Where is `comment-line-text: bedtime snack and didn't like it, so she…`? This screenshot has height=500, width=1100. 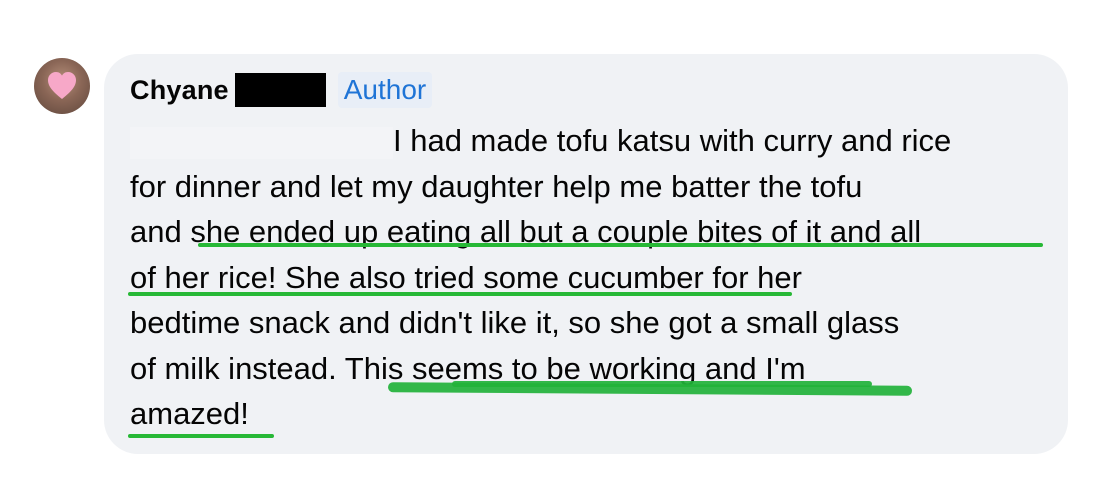 comment-line-text: bedtime snack and didn't like it, so she… is located at coordinates (515, 322).